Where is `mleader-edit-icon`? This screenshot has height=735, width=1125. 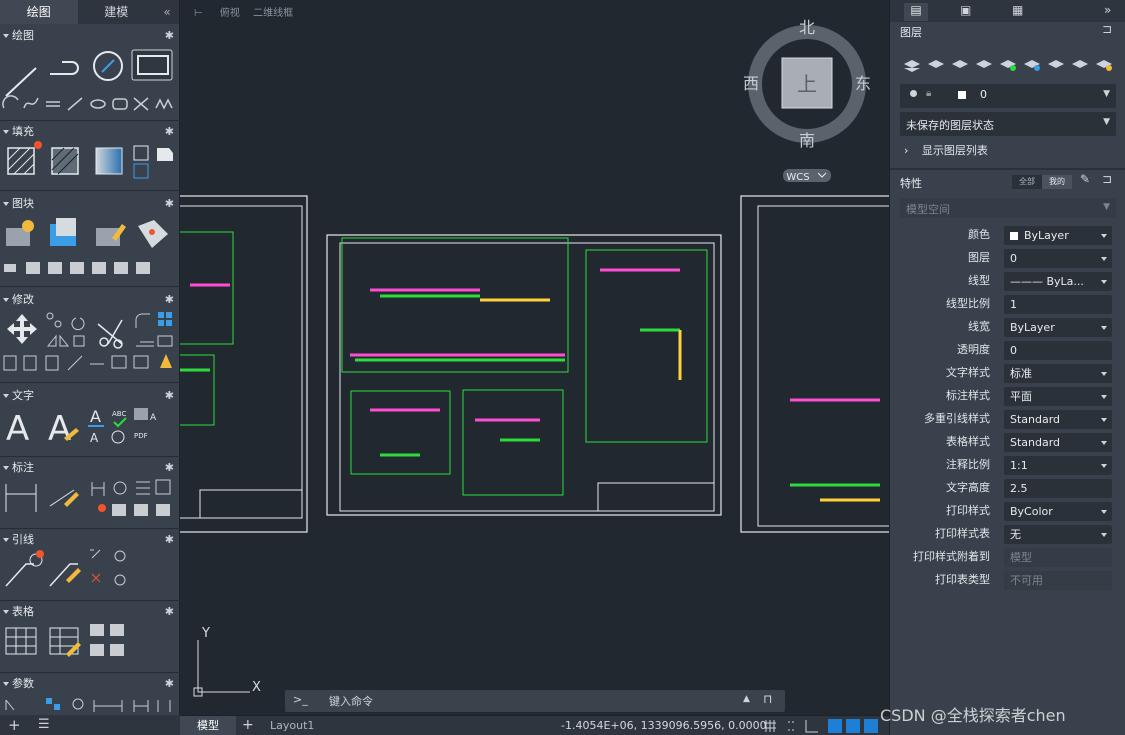
mleader-edit-icon is located at coordinates (65, 575).